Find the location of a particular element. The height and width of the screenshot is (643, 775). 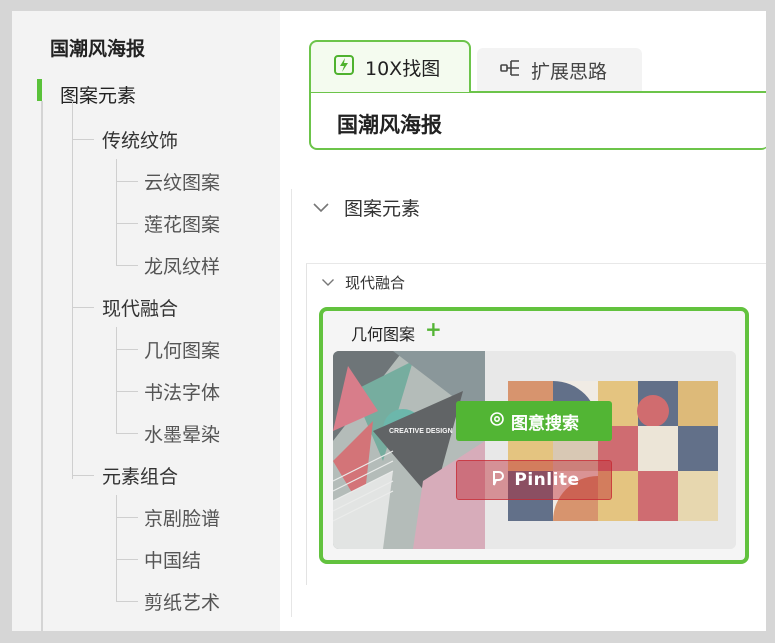

divider is located at coordinates (291, 403).